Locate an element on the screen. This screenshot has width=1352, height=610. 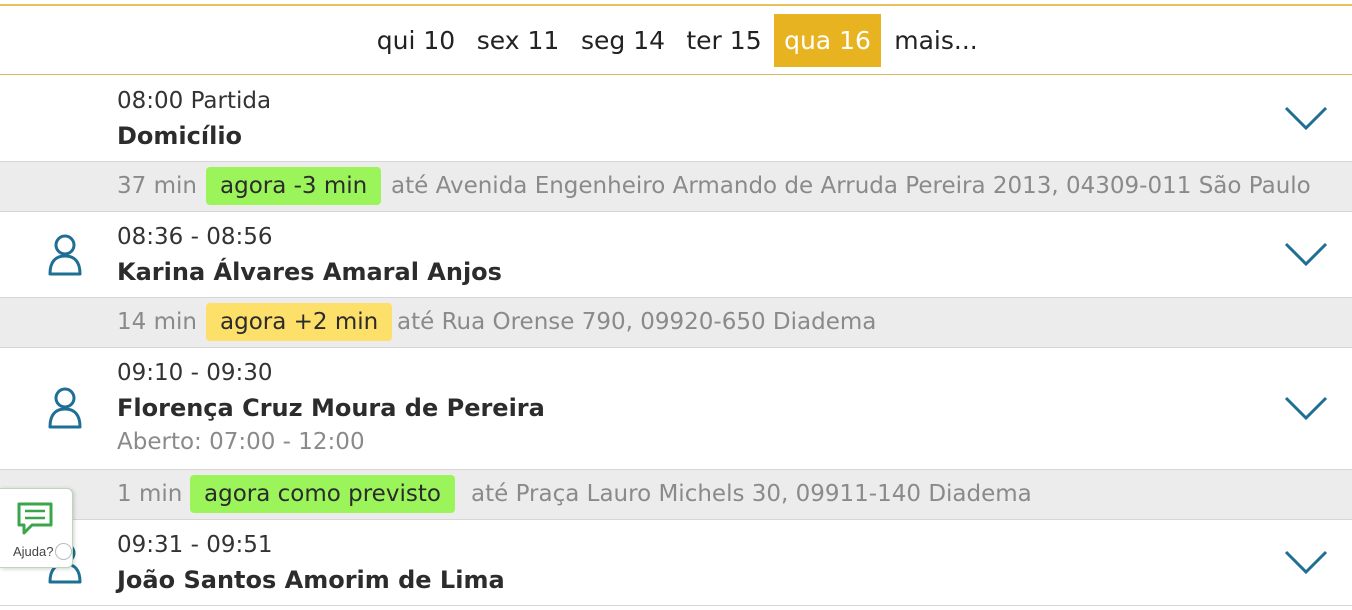
leg-destination: até Rua Orense 790, 09920-650 Diadema is located at coordinates (637, 322).